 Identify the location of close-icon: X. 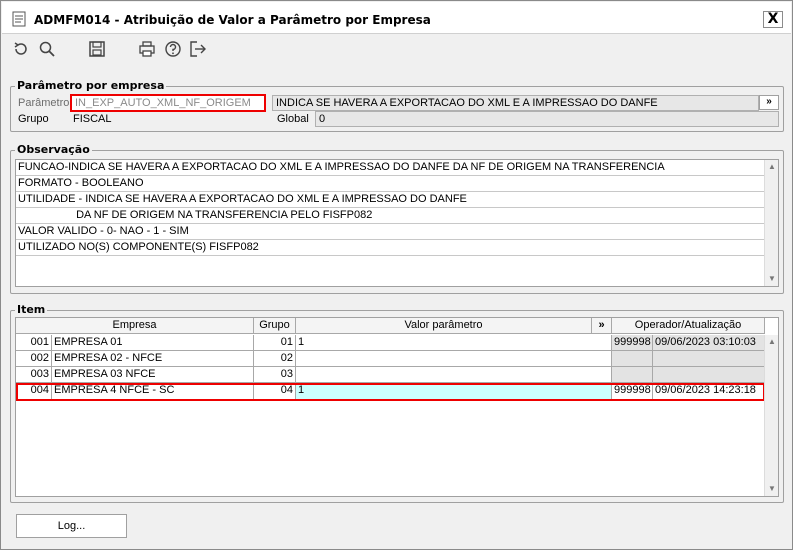
(773, 19).